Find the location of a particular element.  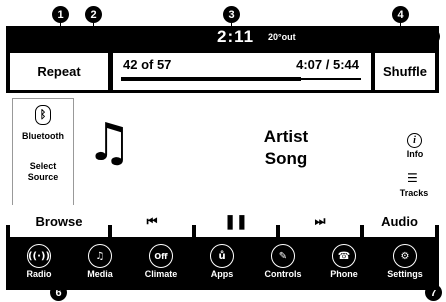

app-media-label: Media is located at coordinates (100, 274).